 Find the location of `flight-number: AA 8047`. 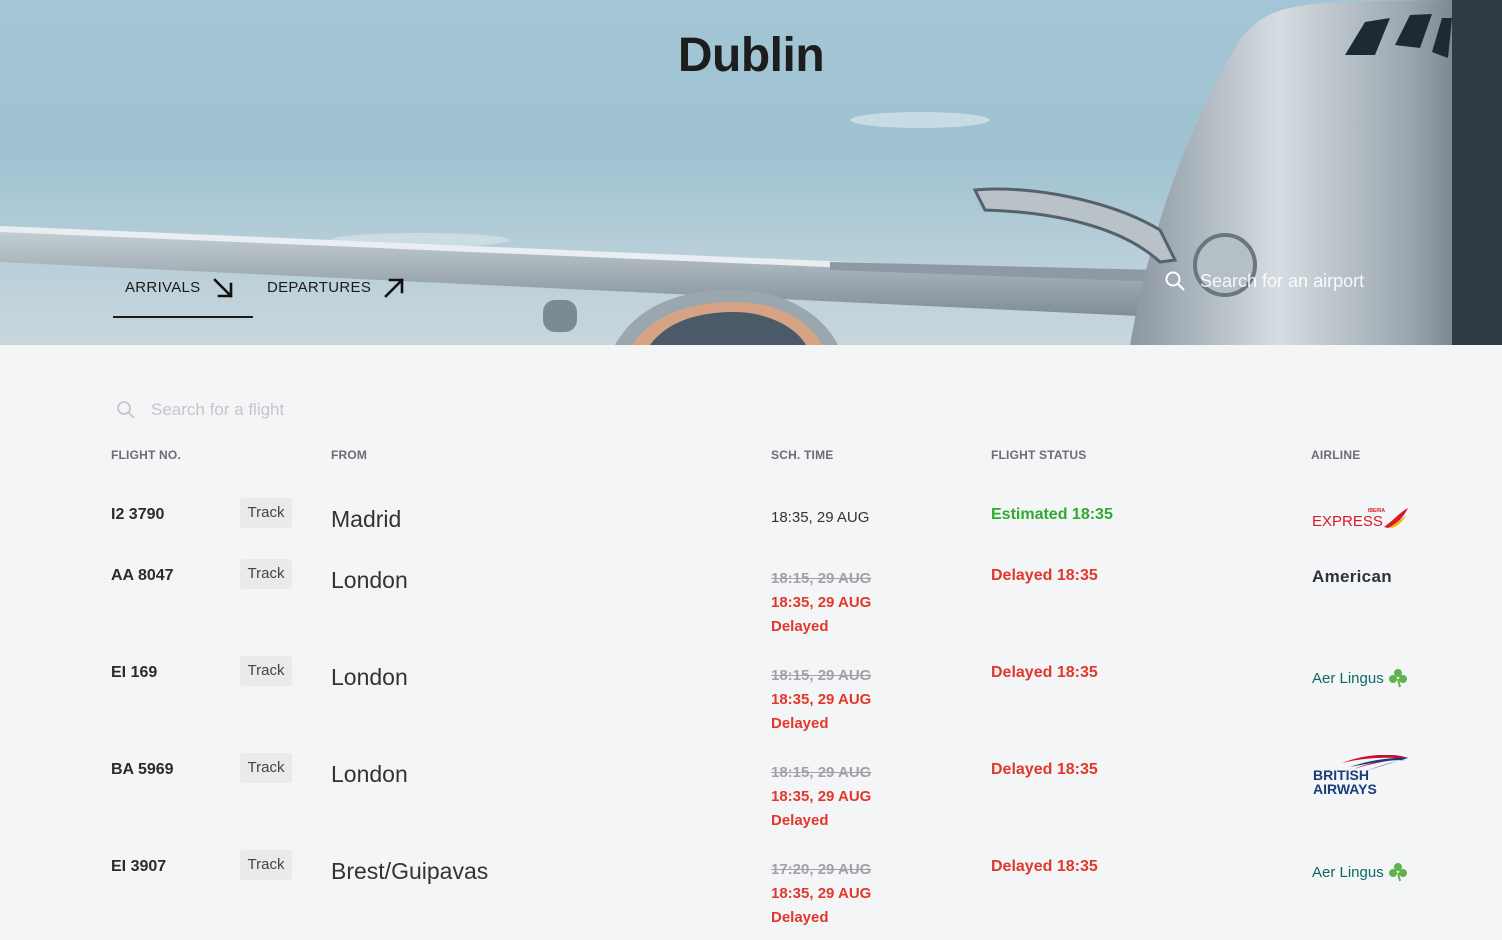

flight-number: AA 8047 is located at coordinates (142, 575).